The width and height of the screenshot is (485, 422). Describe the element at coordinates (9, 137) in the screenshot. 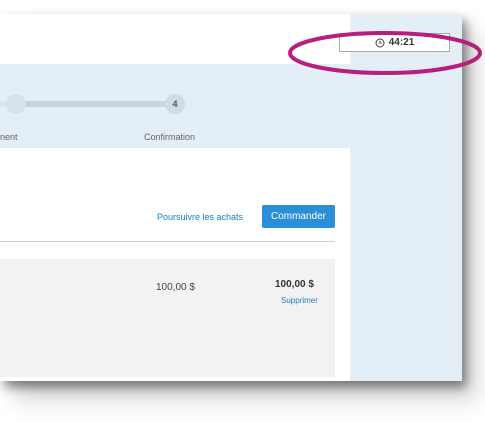

I see `progress-step-label-previous: nent` at that location.